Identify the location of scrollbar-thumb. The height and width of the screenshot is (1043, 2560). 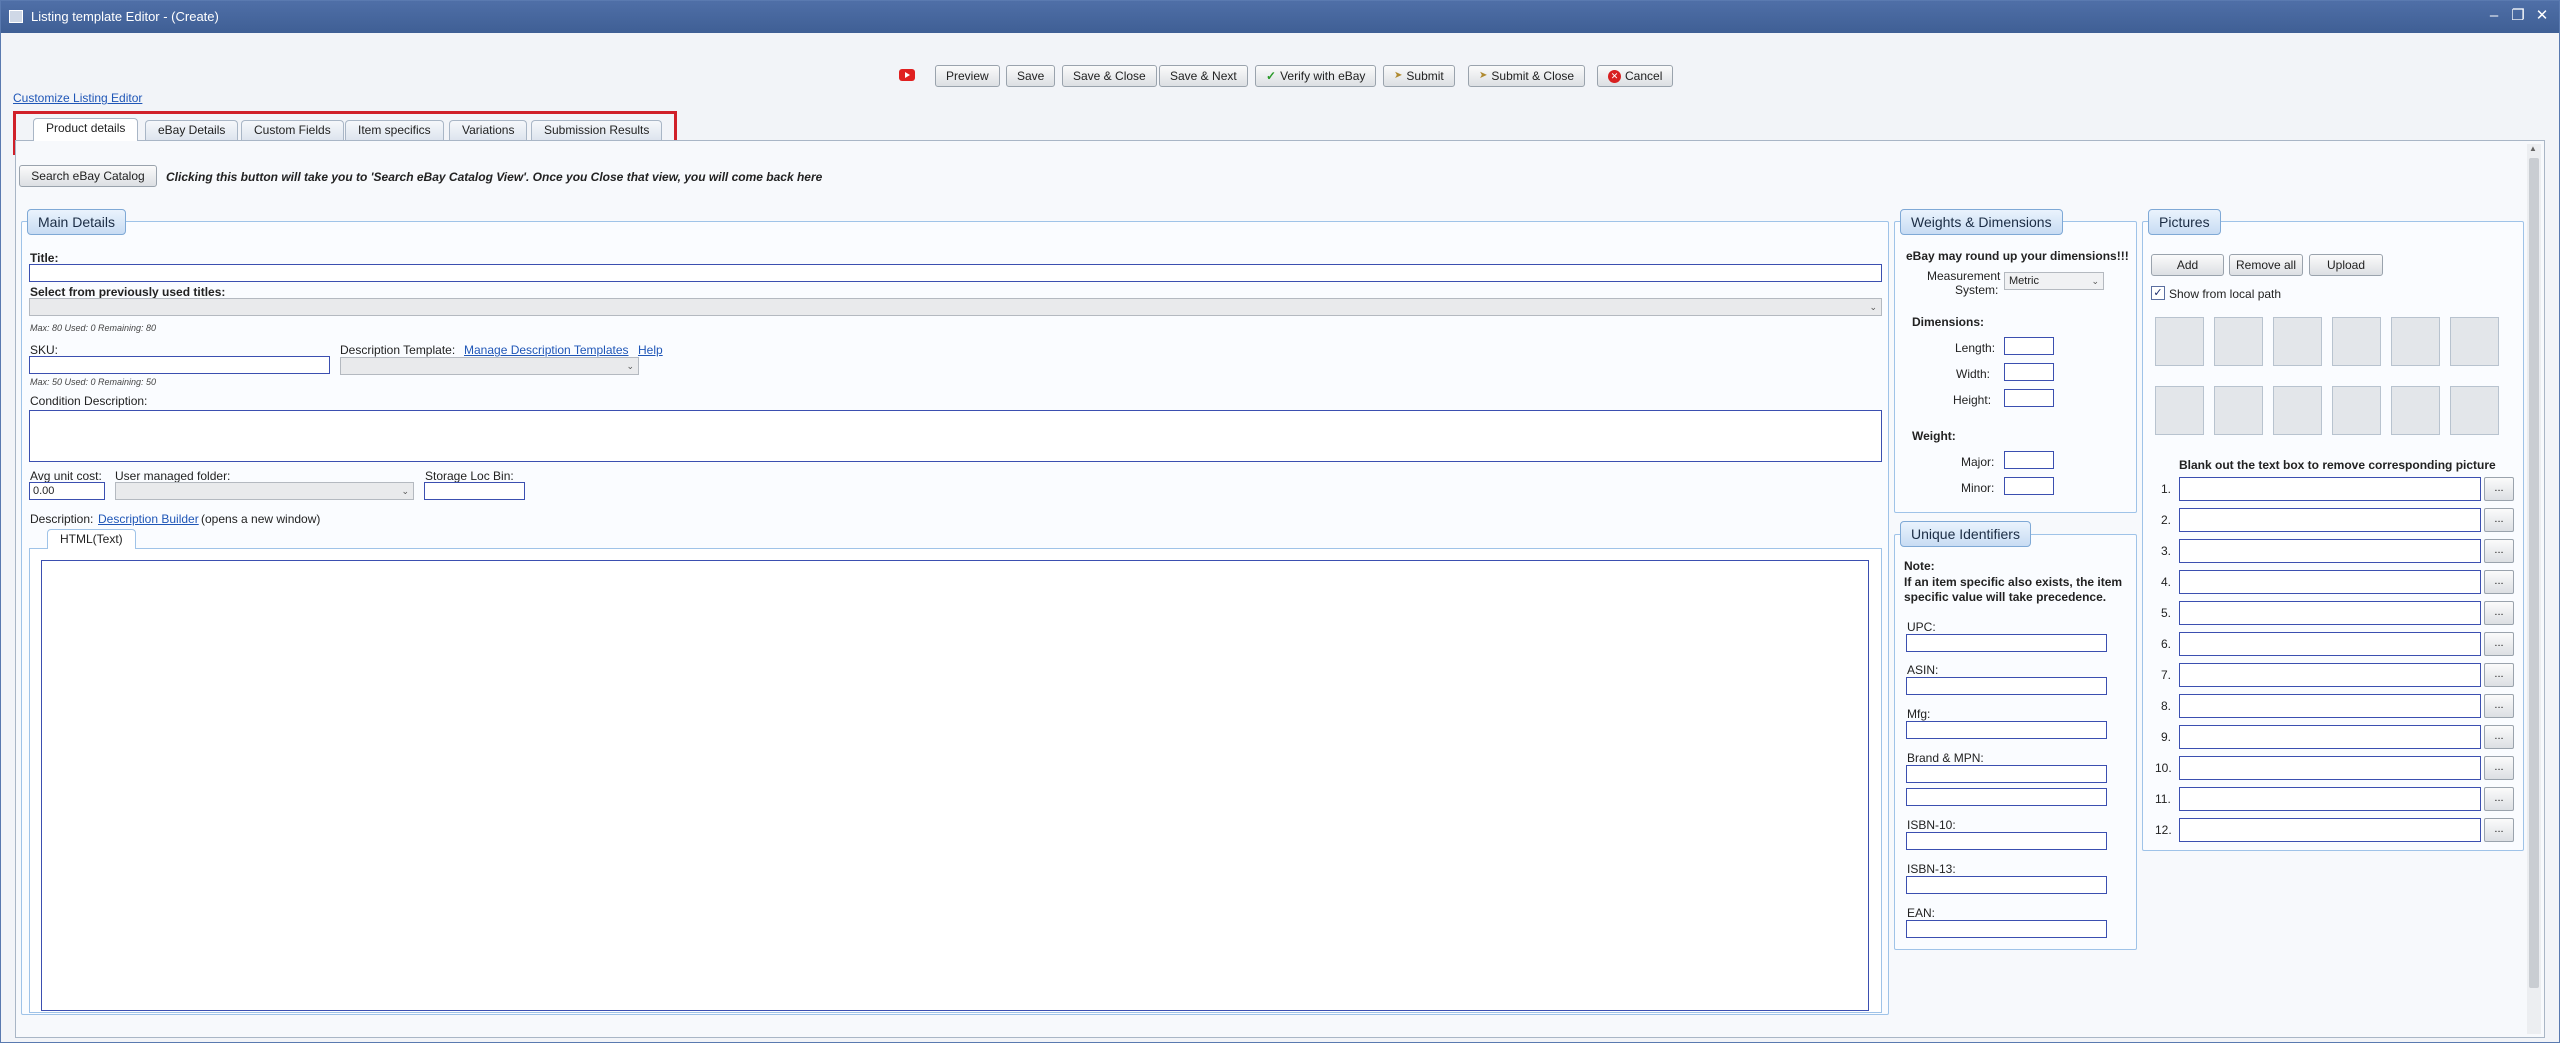
(2534, 573).